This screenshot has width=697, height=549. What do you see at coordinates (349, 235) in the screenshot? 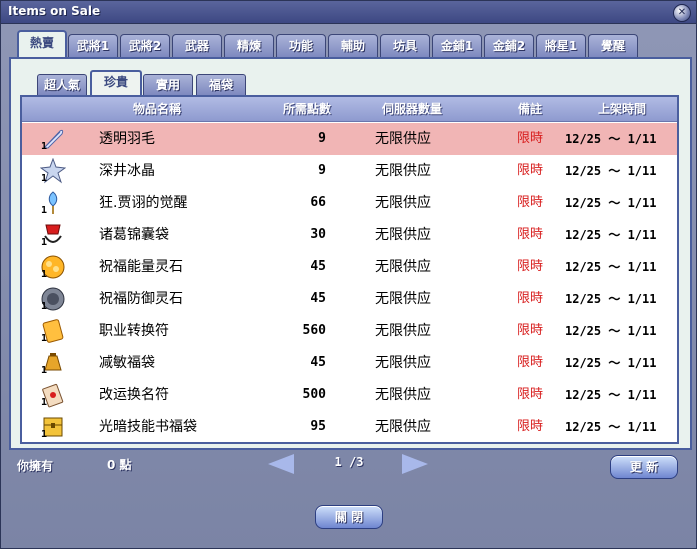
I see `table-row: 1 诸葛锦囊袋 30 无限供应 限時 12/25 ～ 1/11` at bounding box center [349, 235].